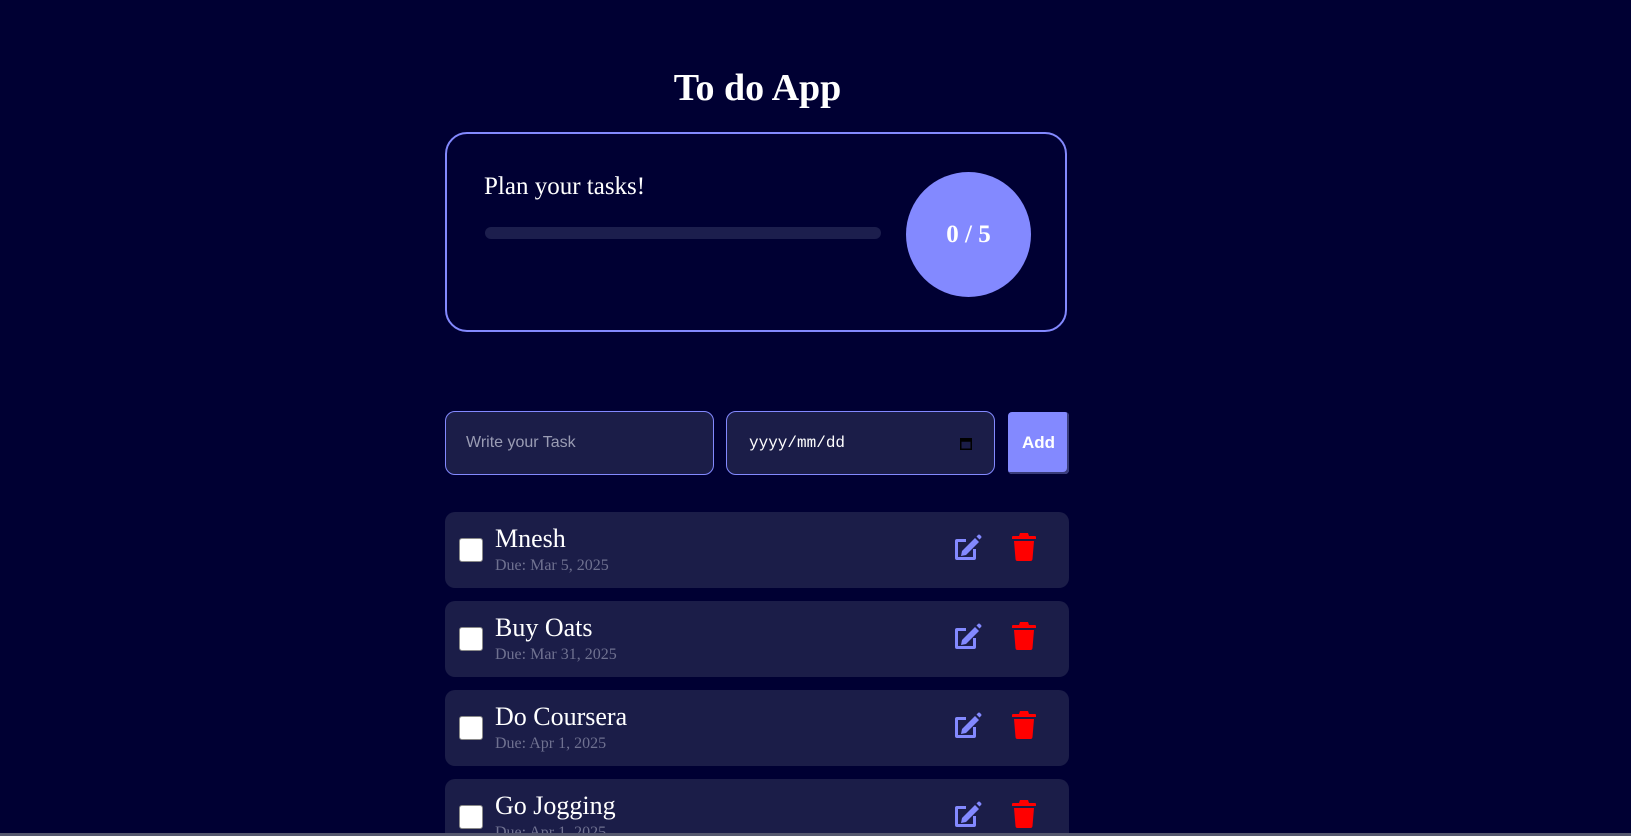  What do you see at coordinates (1038, 443) in the screenshot?
I see `add-button: Add` at bounding box center [1038, 443].